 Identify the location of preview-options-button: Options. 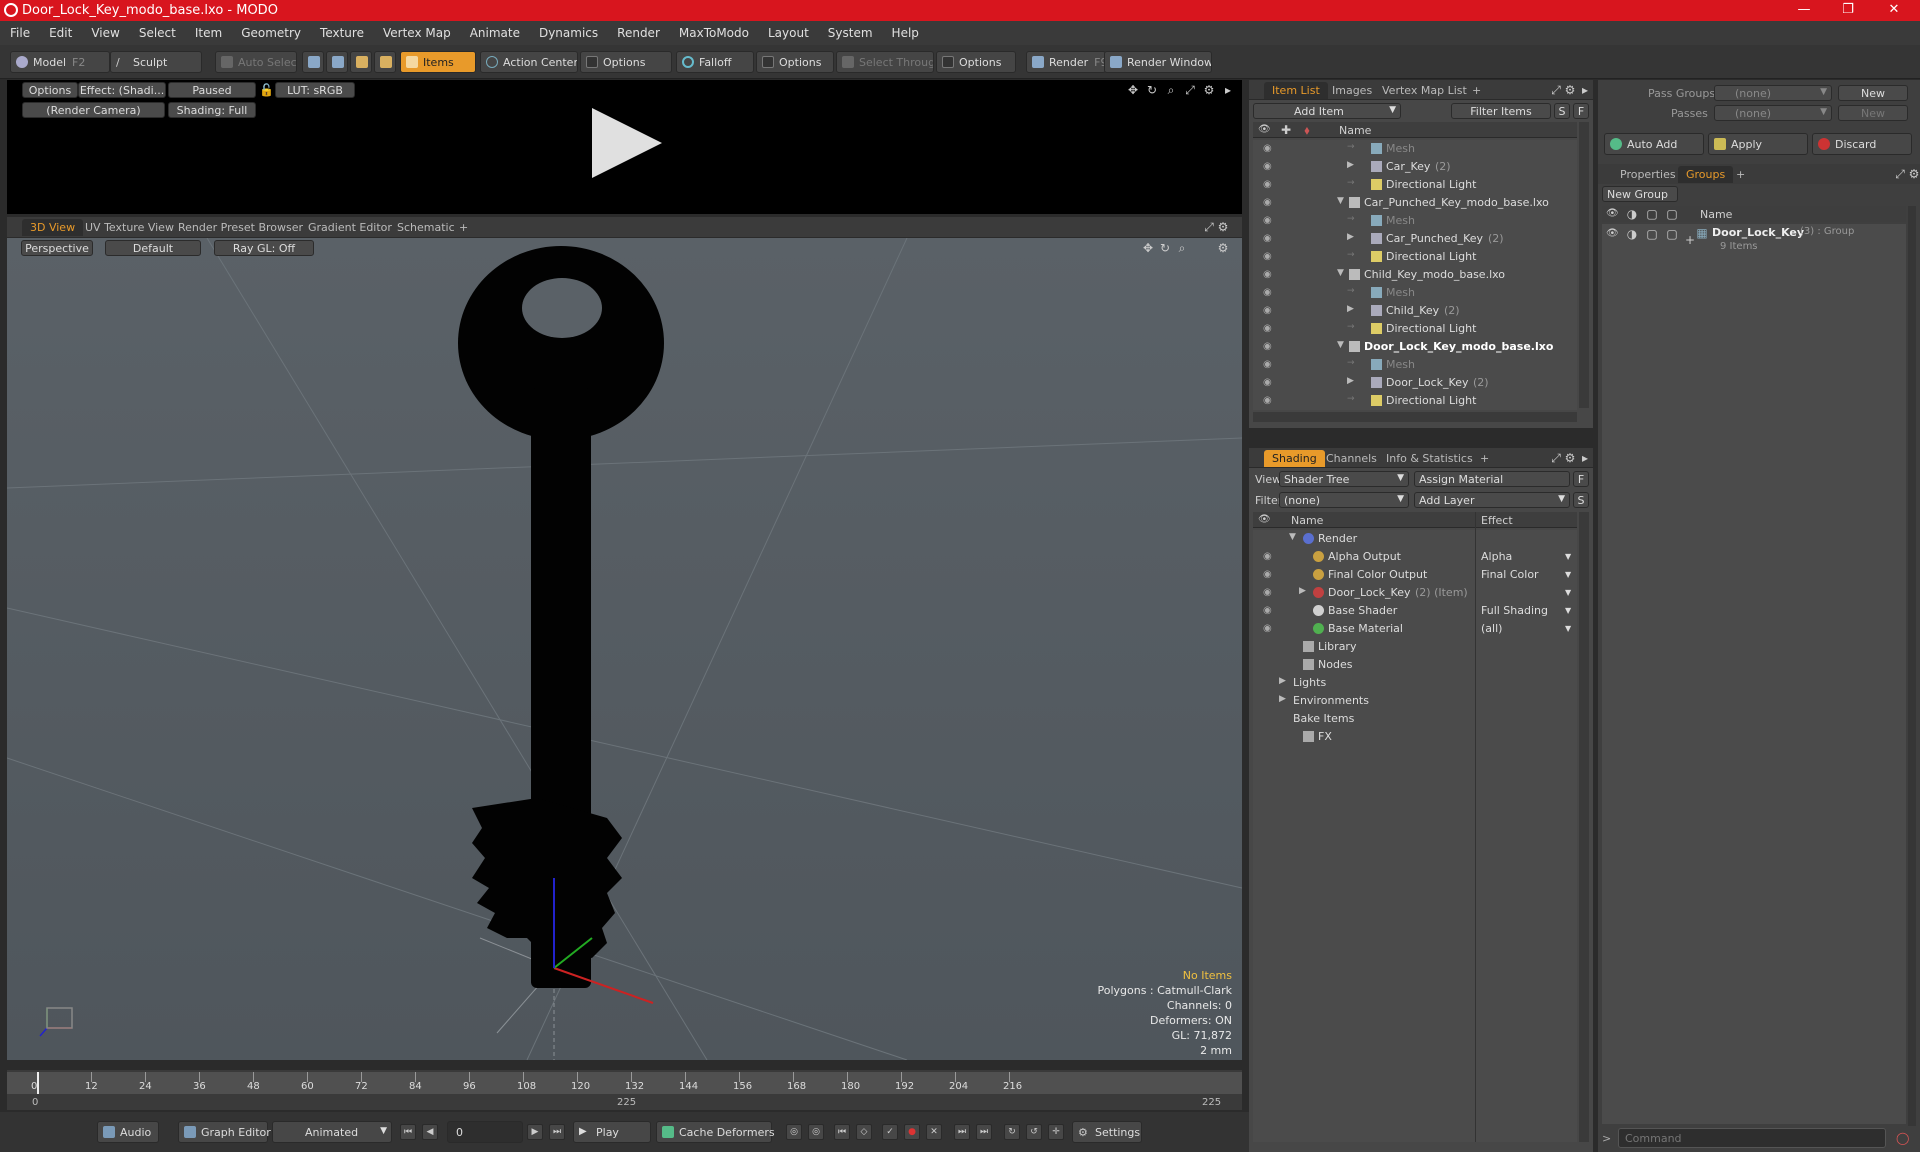
(50, 90).